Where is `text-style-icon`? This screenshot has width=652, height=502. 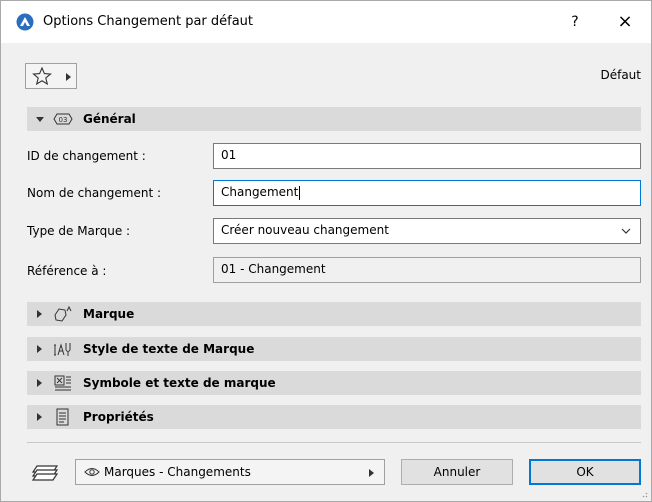
text-style-icon is located at coordinates (62, 349).